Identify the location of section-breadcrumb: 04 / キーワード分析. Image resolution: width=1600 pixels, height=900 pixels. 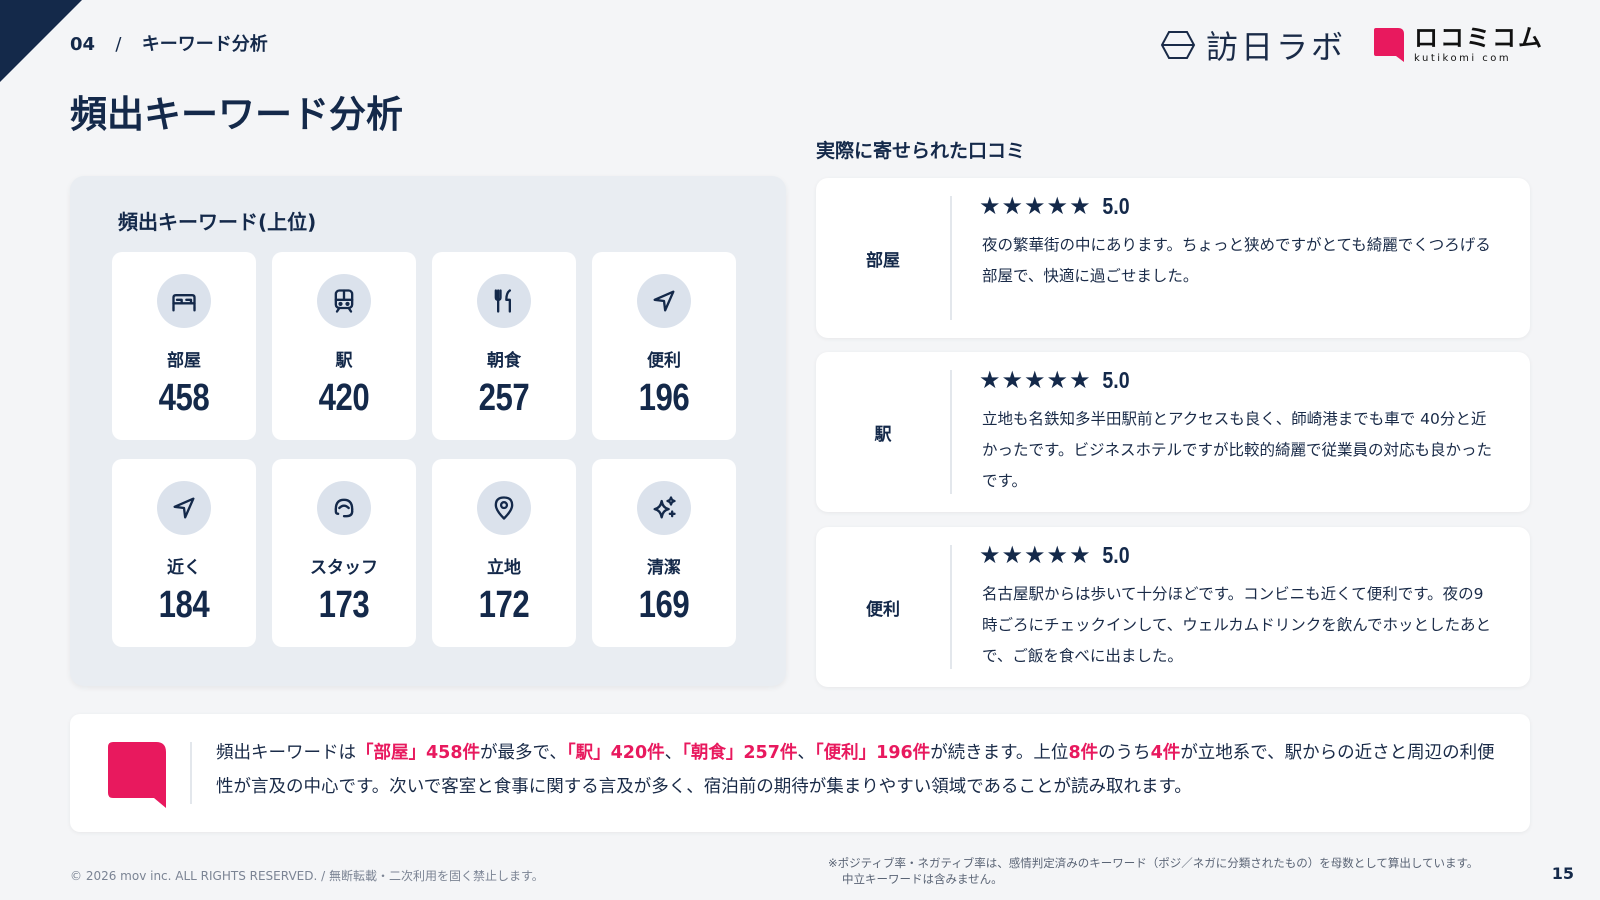
(169, 43).